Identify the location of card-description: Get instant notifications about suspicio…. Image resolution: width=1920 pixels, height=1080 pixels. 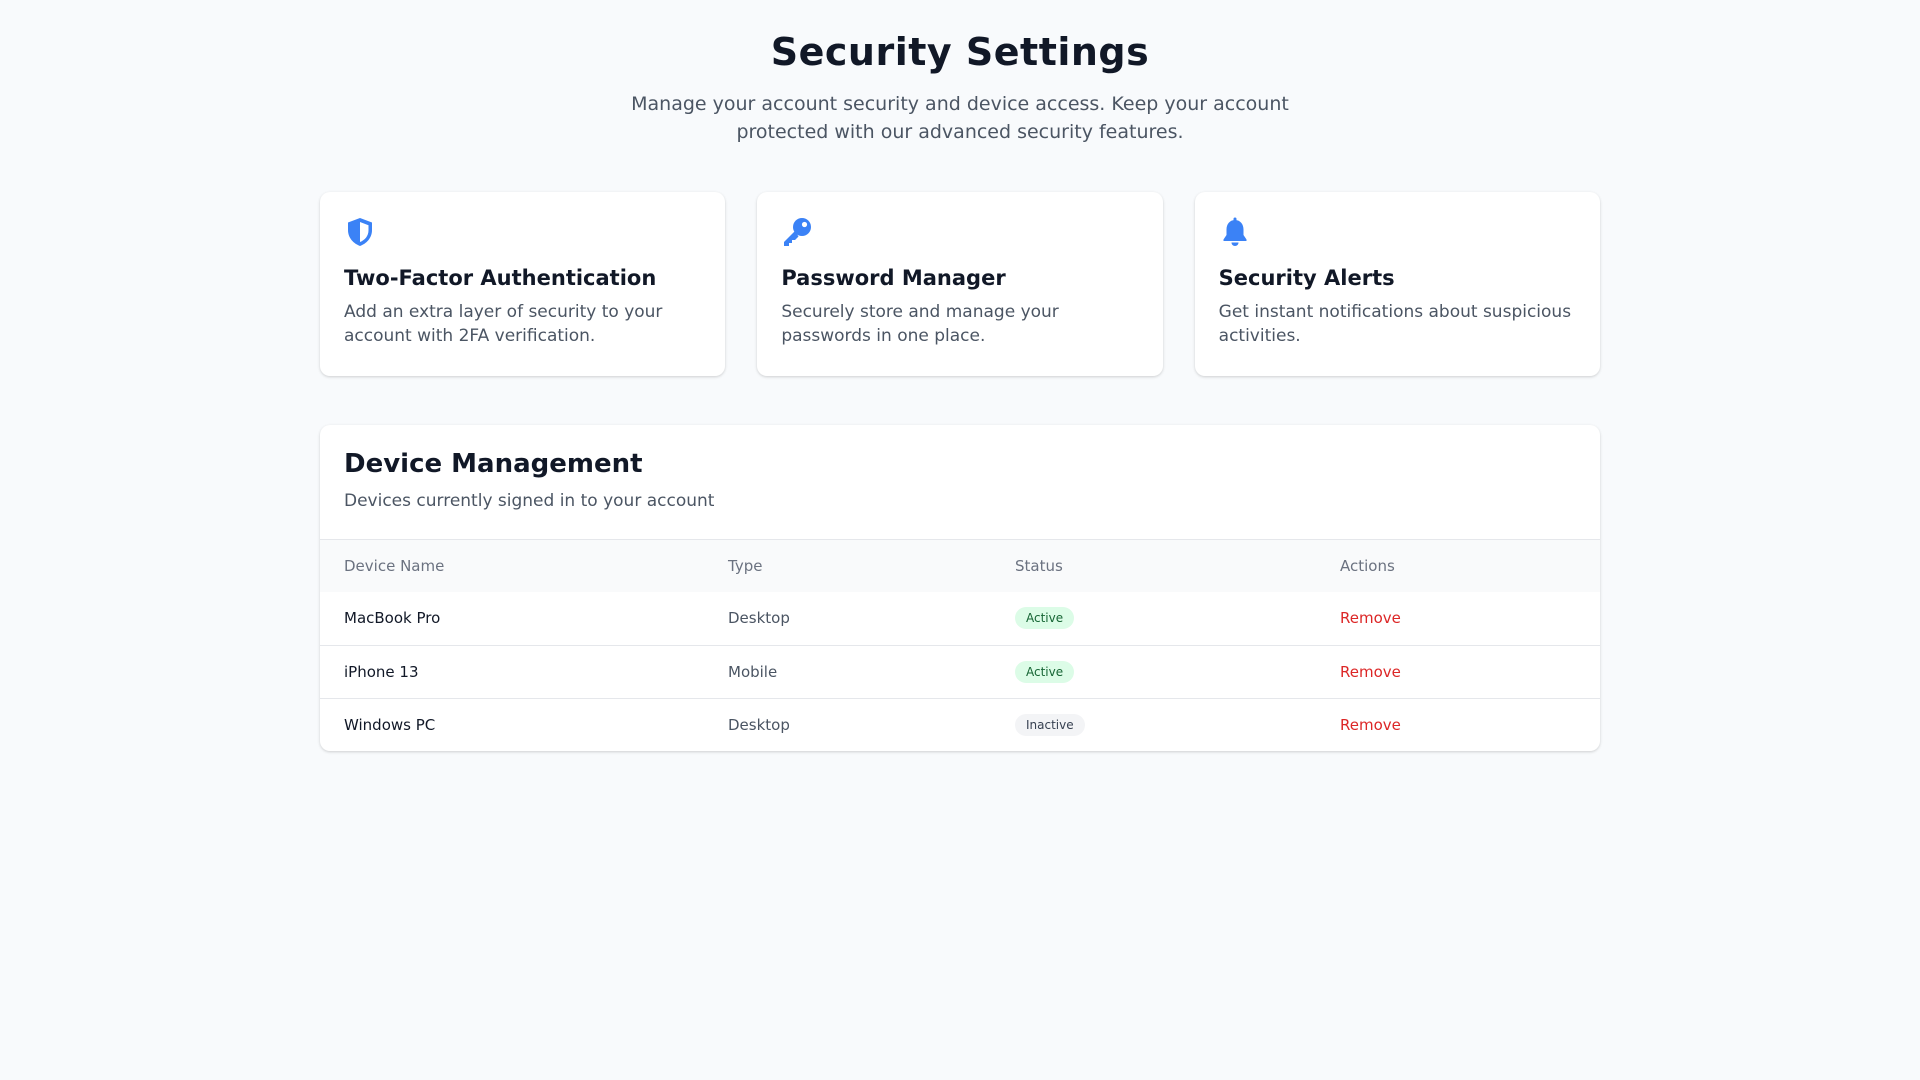
(1395, 324).